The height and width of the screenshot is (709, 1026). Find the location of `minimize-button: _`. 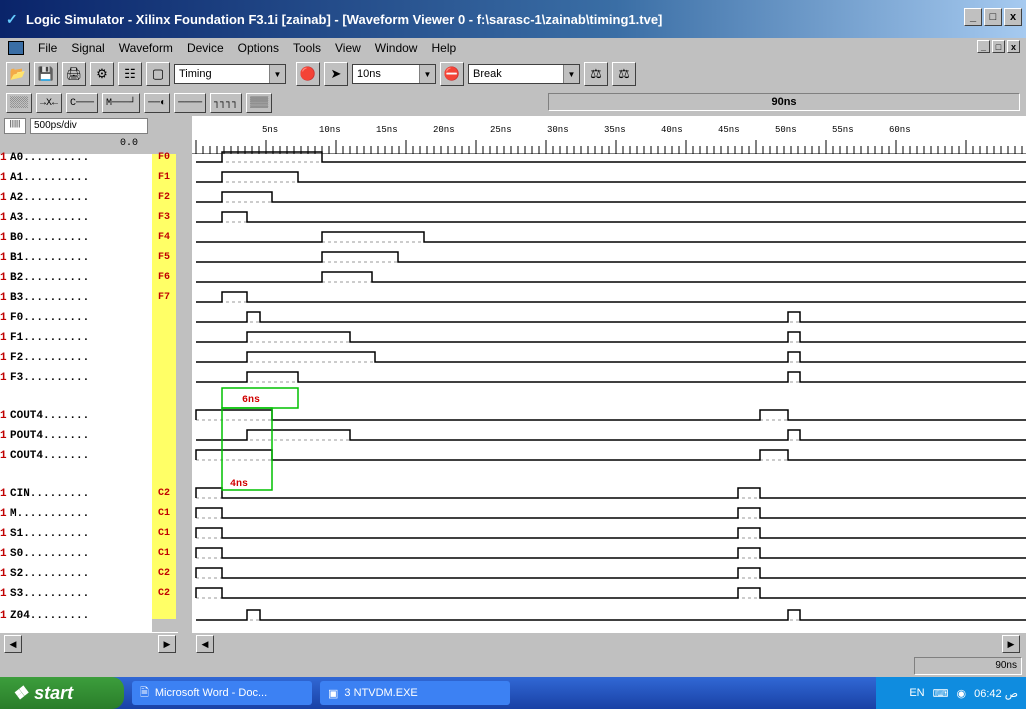

minimize-button: _ is located at coordinates (973, 17).